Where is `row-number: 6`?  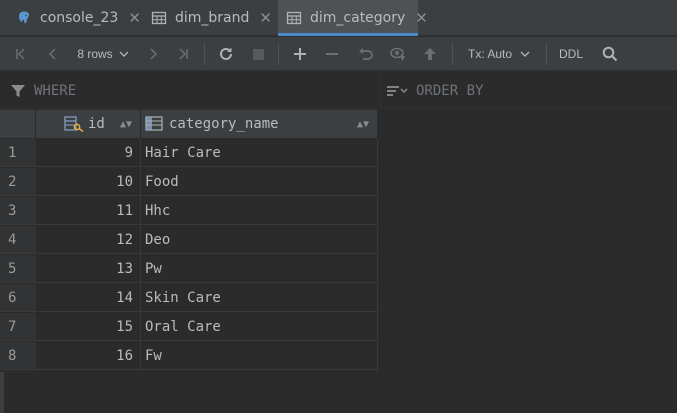 row-number: 6 is located at coordinates (18, 298).